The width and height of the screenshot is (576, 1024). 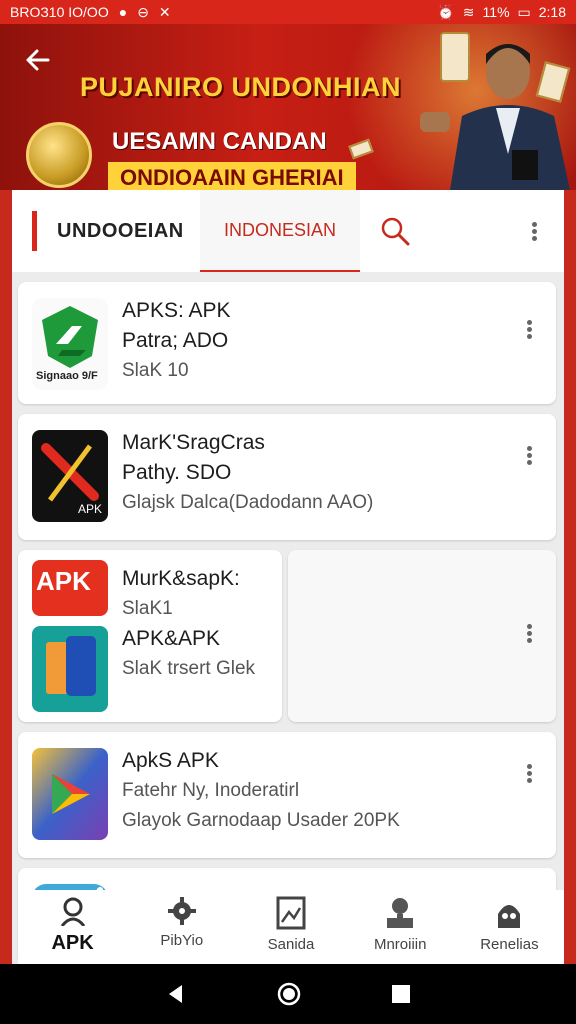 What do you see at coordinates (120, 230) in the screenshot?
I see `tab-label: UNDOOEIAN` at bounding box center [120, 230].